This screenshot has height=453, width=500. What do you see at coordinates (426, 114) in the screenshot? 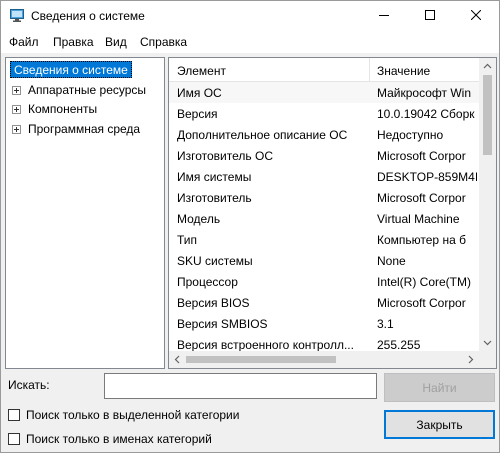
I see `cell-value: 10.0.19042 Сборк` at bounding box center [426, 114].